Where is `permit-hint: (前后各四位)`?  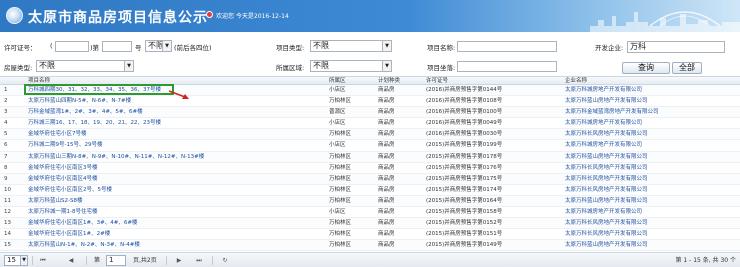 permit-hint: (前后各四位) is located at coordinates (193, 48).